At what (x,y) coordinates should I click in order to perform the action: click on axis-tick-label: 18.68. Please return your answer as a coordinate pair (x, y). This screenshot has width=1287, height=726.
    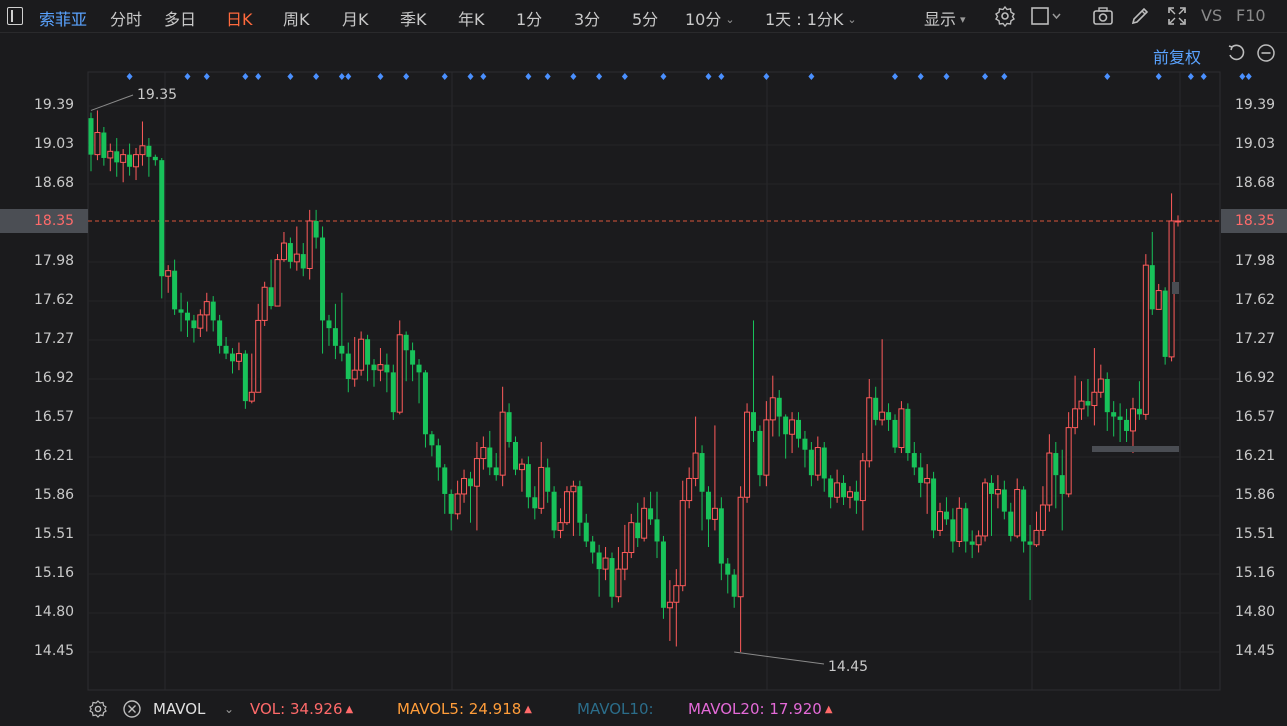
    Looking at the image, I should click on (54, 183).